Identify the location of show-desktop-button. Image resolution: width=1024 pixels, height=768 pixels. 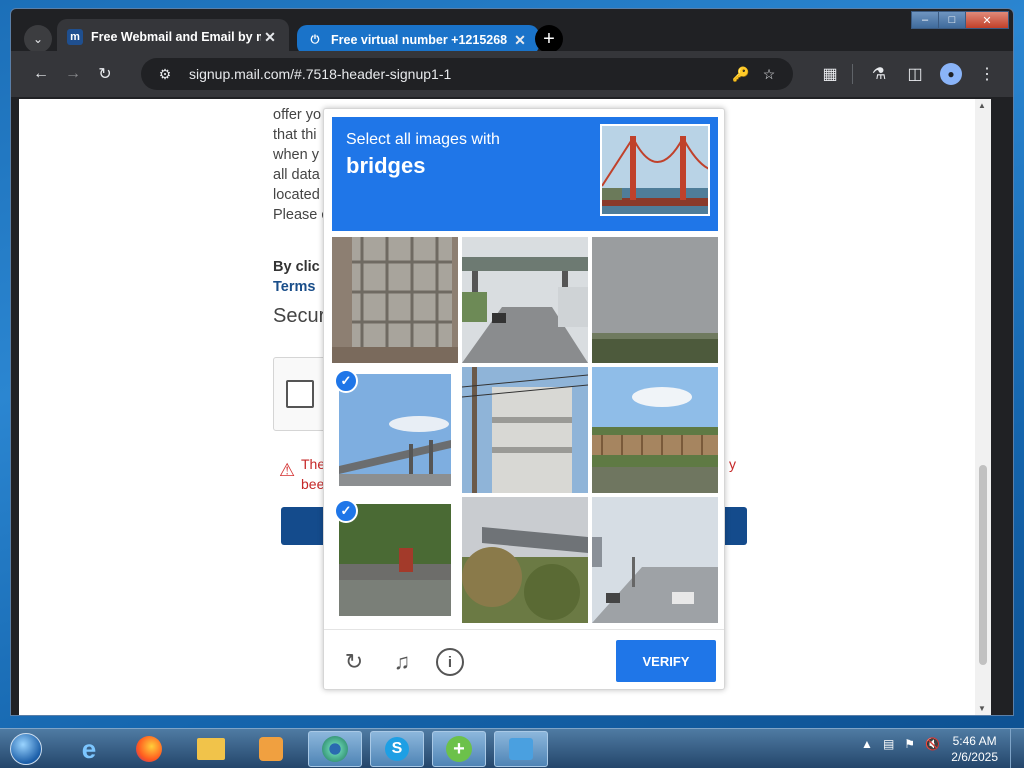
(1017, 748).